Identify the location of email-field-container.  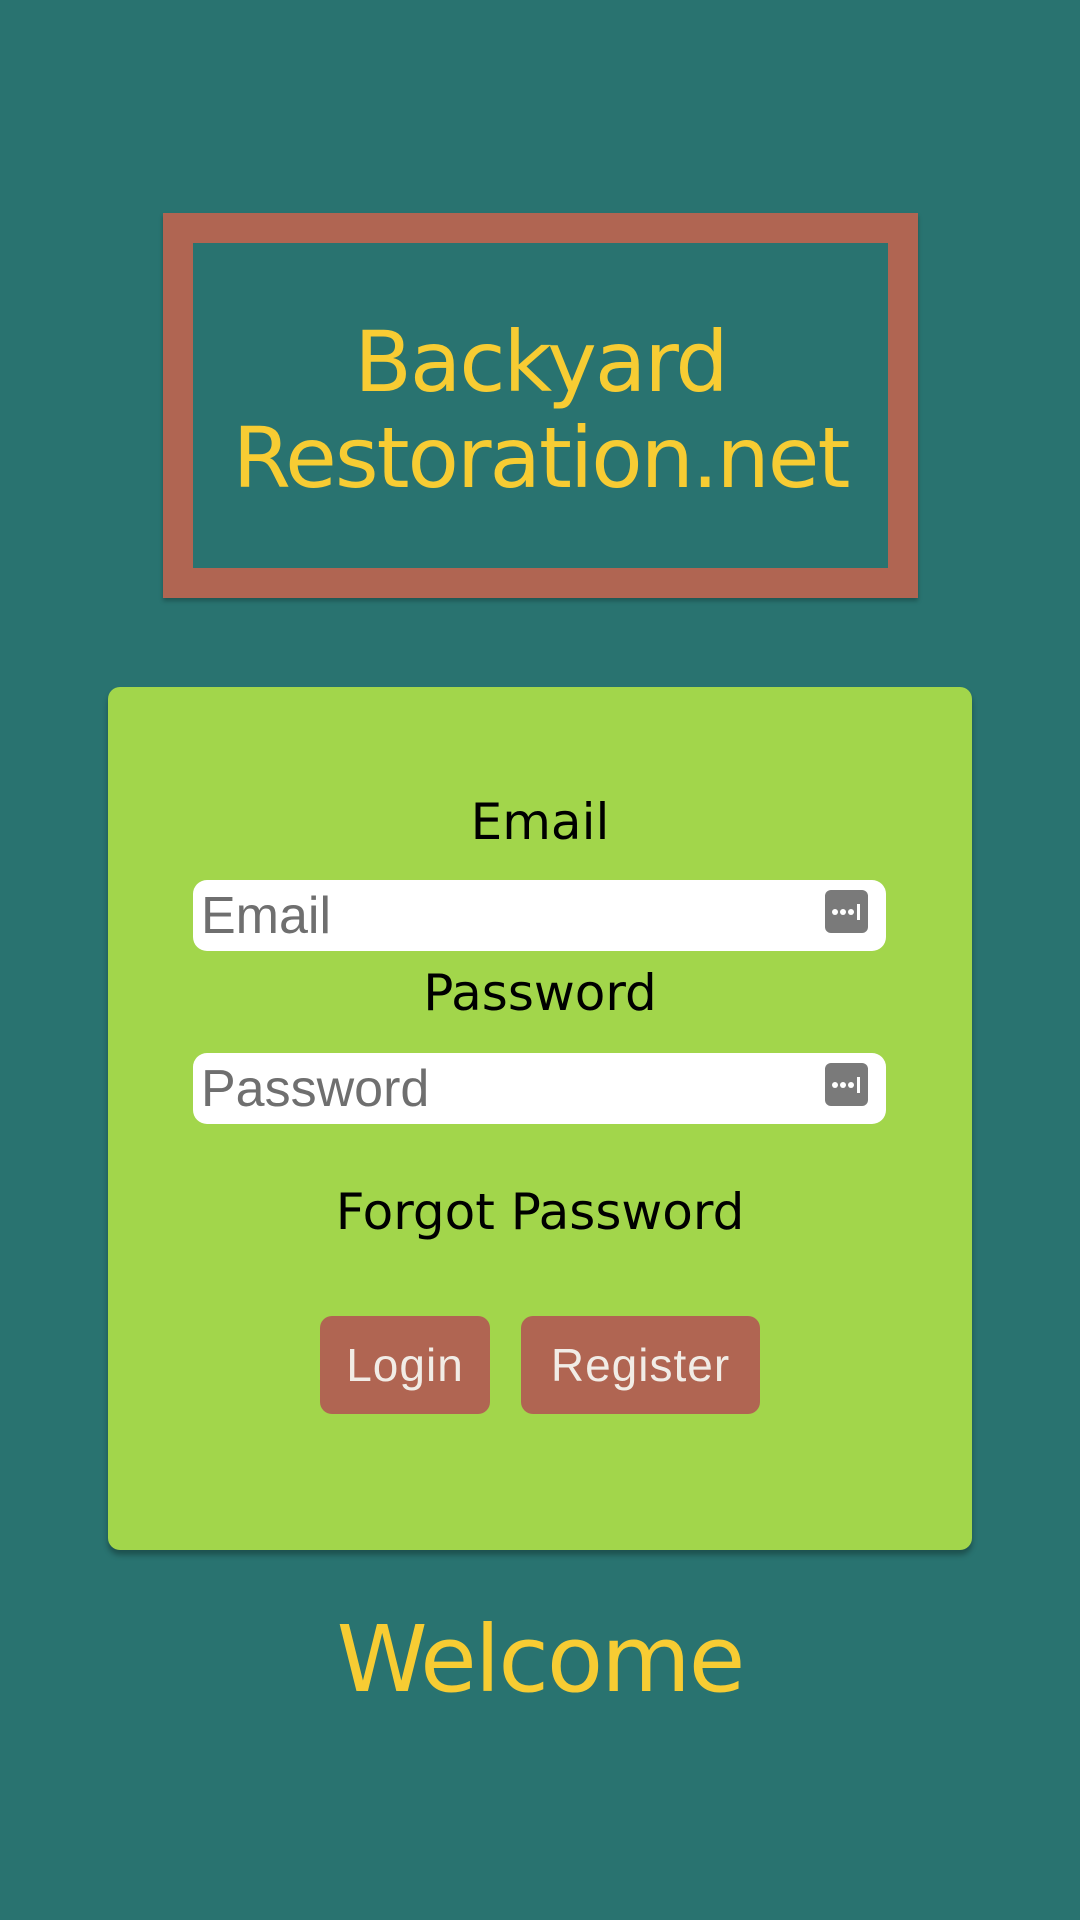
(539, 915).